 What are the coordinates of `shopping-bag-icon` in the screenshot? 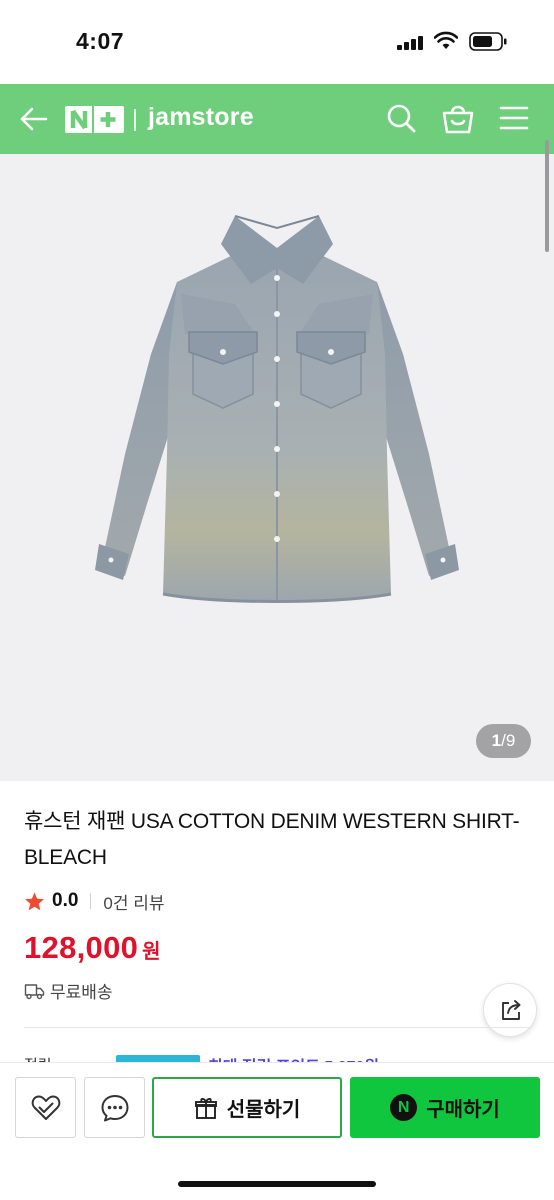 It's located at (458, 118).